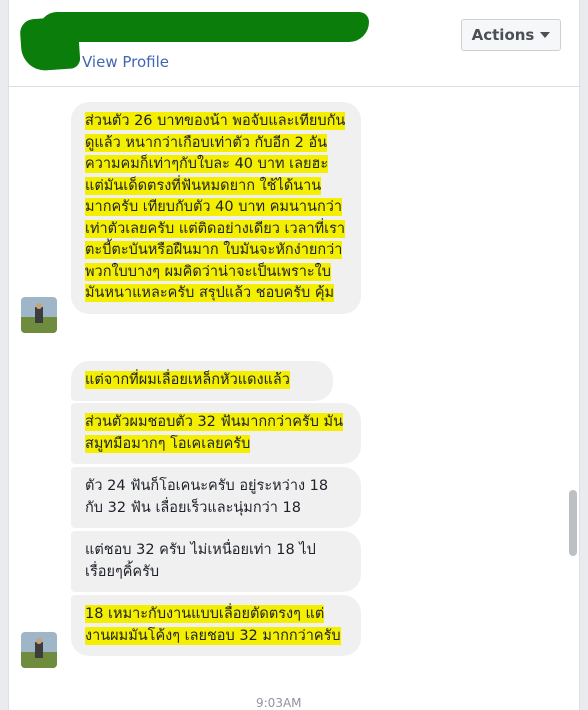  I want to click on actions-label: Actions, so click(503, 35).